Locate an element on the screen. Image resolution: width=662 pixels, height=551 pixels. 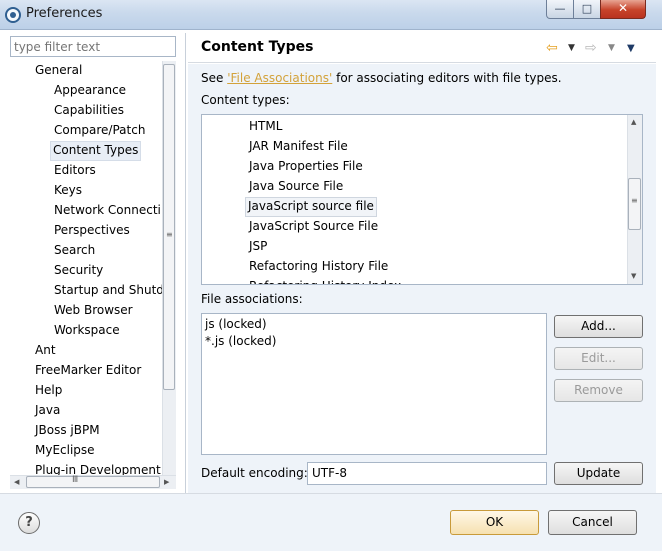
file-association-item: *.js (locked) is located at coordinates (240, 341).